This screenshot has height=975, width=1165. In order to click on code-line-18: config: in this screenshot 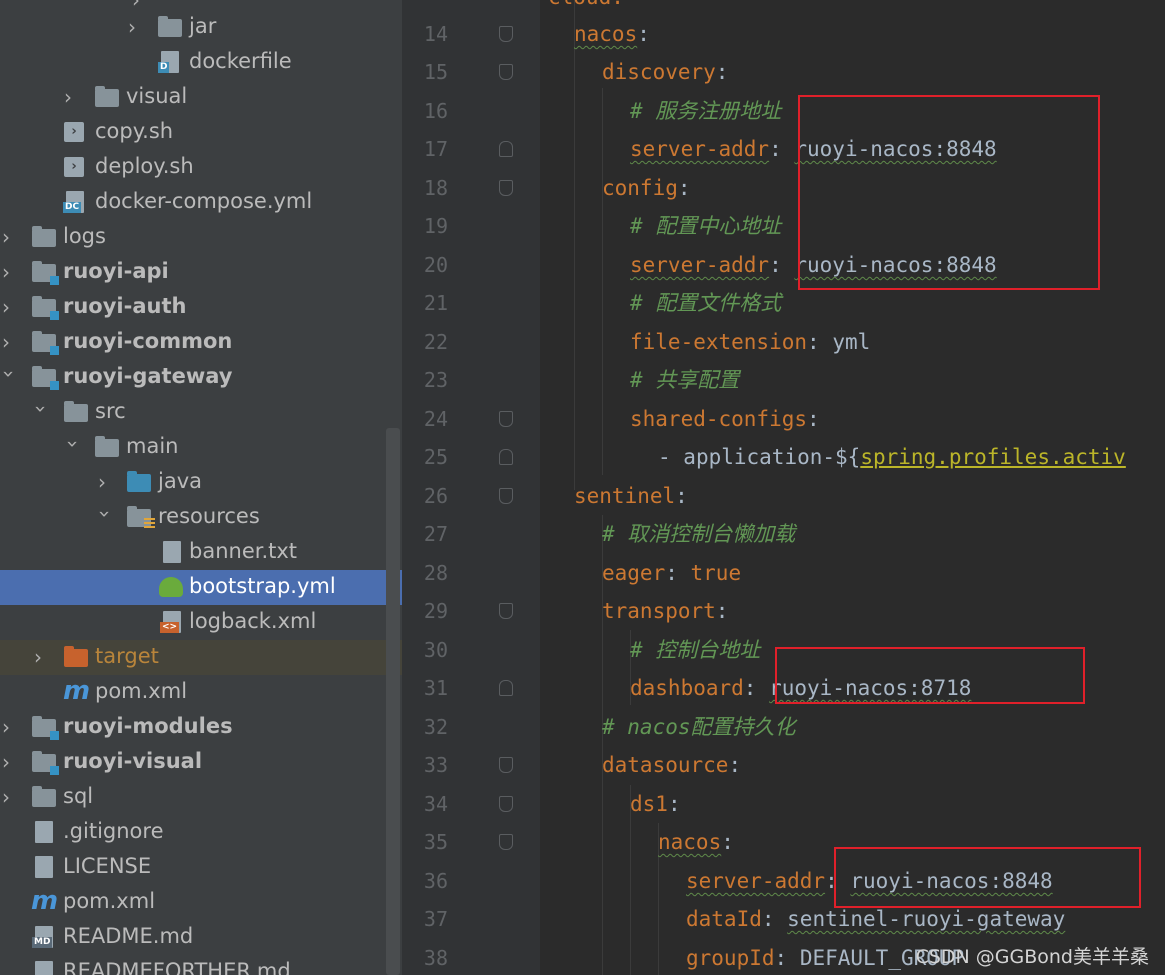, I will do `click(646, 188)`.